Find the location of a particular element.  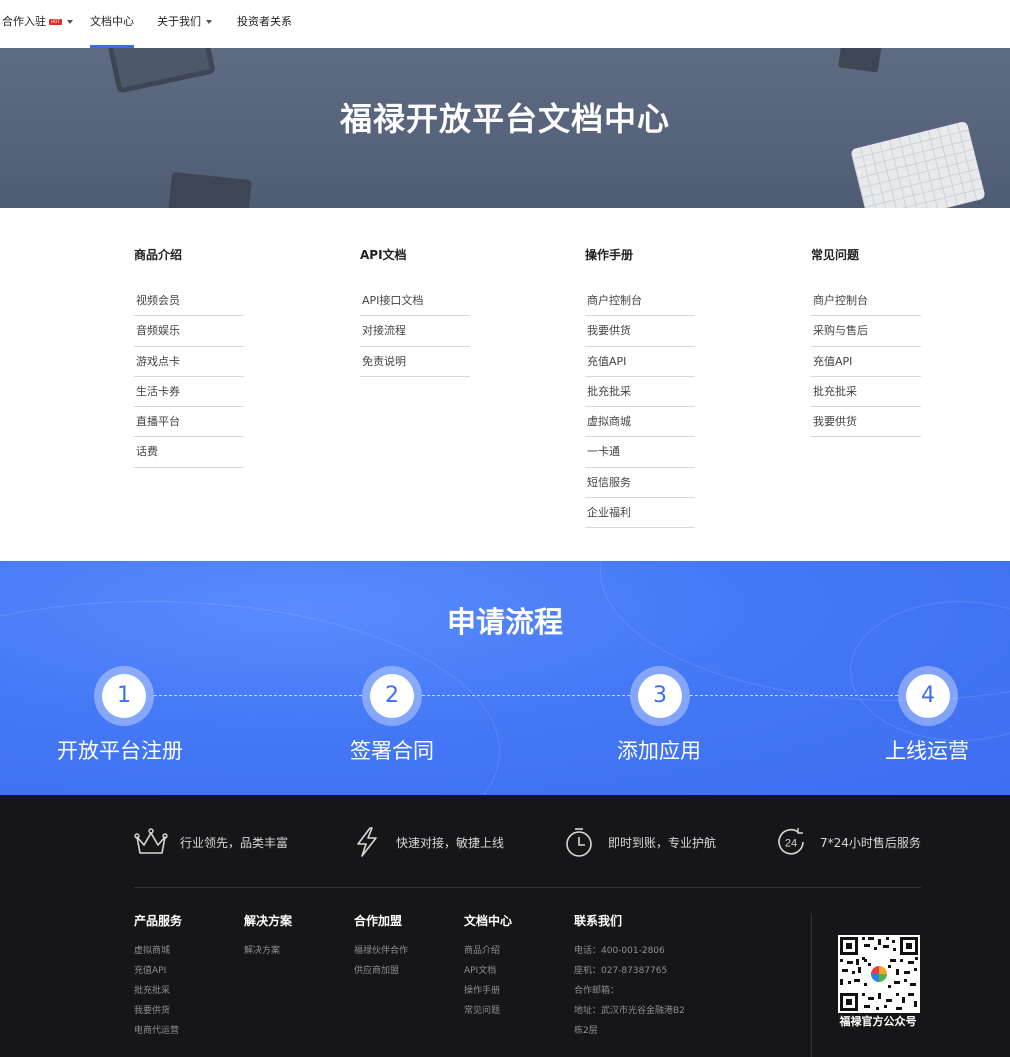

contact-email: 合作邮箱： is located at coordinates (597, 991).